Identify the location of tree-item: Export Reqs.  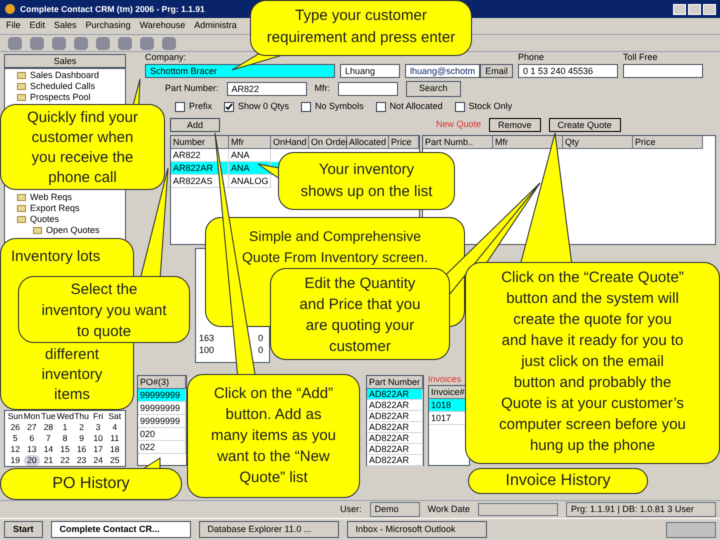
(55, 209).